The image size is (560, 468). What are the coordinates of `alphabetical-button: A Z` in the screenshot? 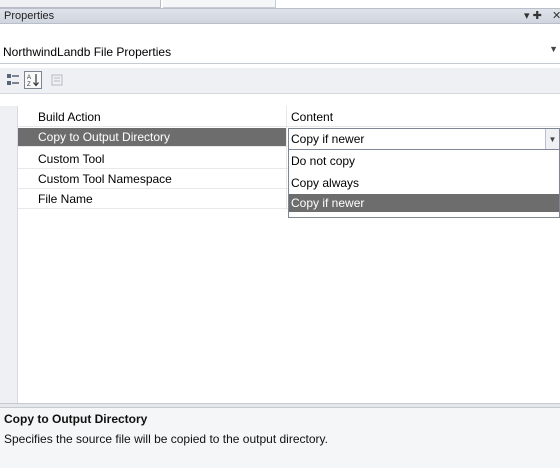 It's located at (33, 80).